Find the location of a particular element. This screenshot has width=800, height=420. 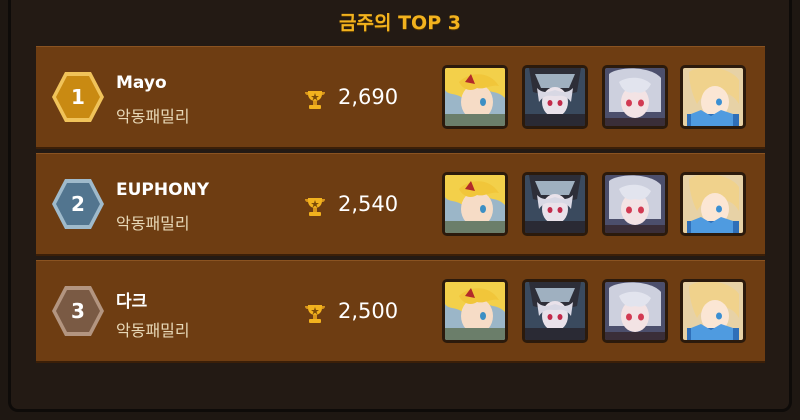

panel-title: 금주의 TOP 3 is located at coordinates (400, 23).